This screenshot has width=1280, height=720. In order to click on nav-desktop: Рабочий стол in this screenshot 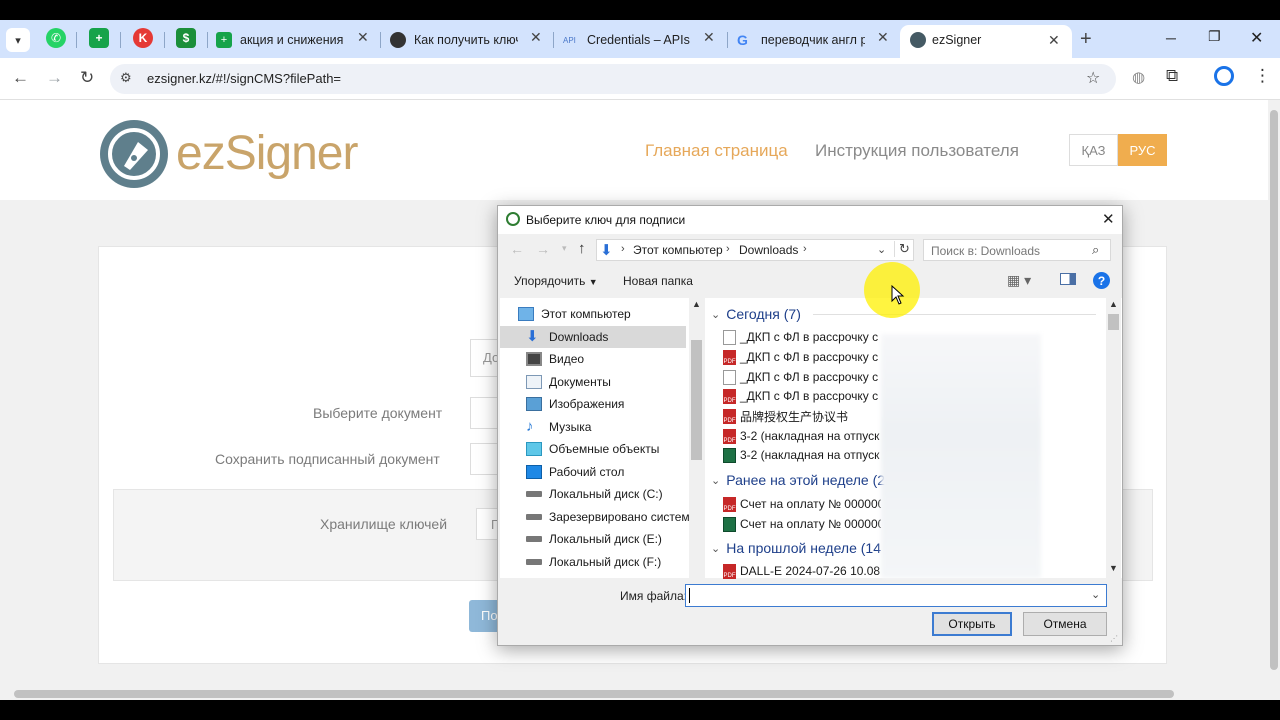, I will do `click(575, 472)`.